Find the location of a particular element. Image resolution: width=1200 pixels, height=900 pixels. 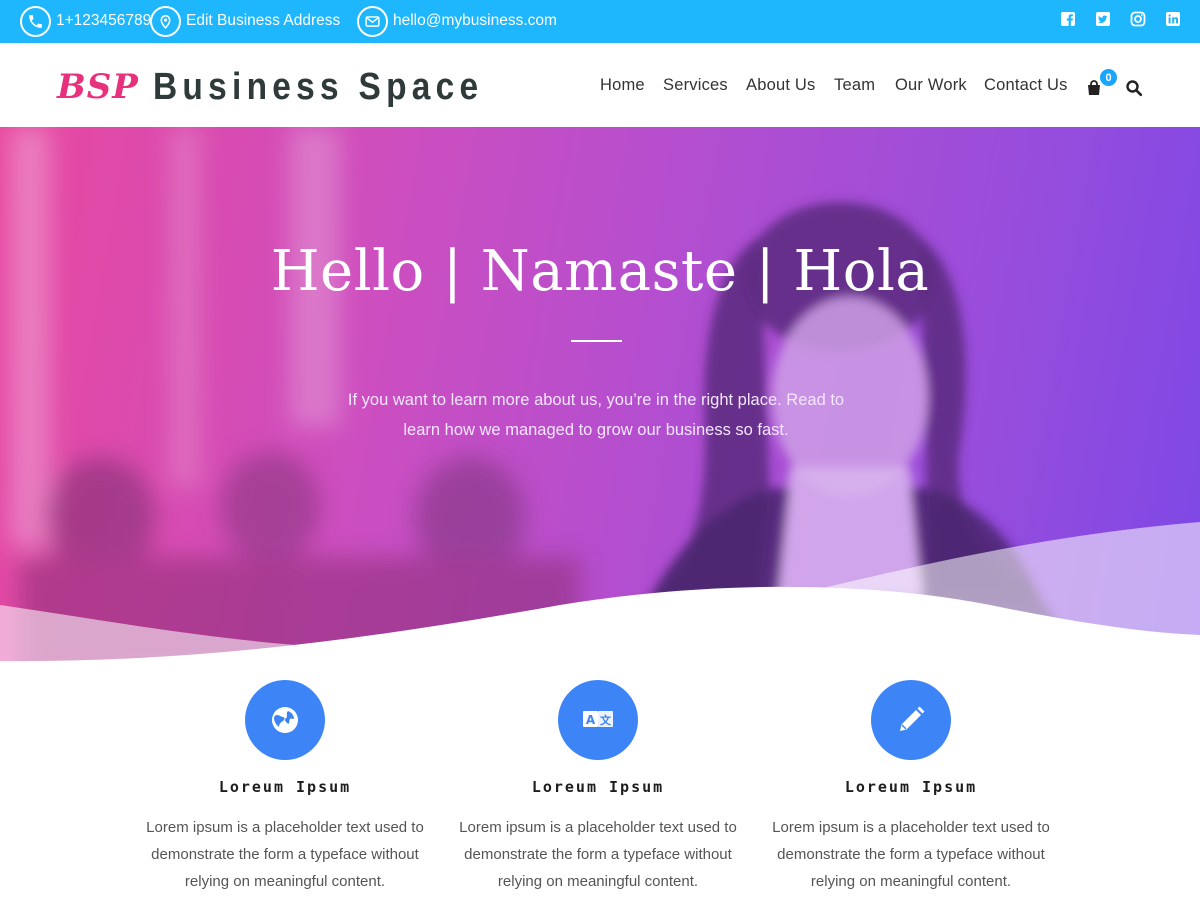

logo-text: Business Space is located at coordinates (318, 86).